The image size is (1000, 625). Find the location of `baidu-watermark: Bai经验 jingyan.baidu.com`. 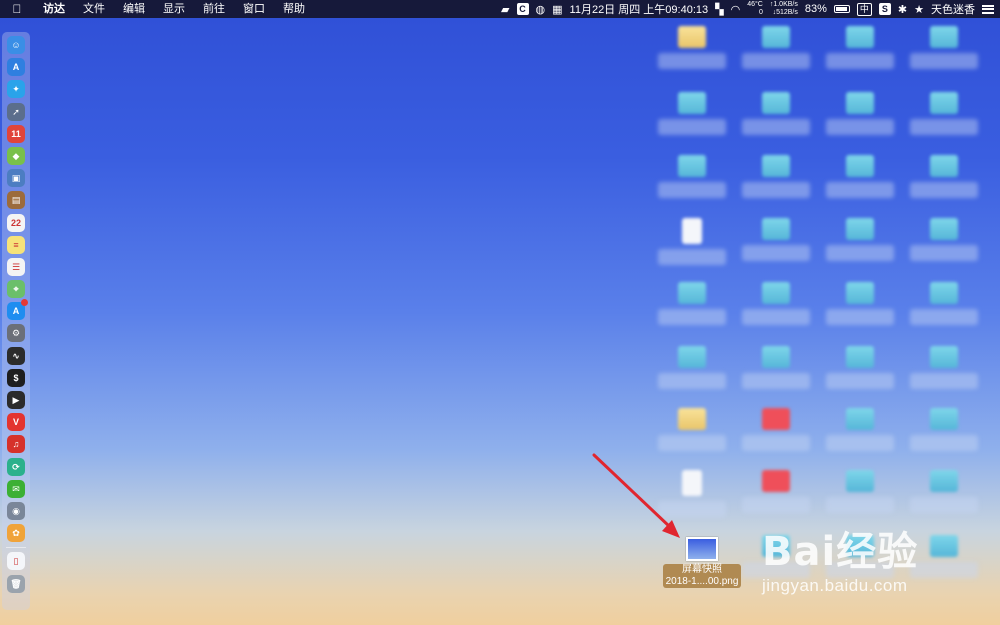

baidu-watermark: Bai经验 jingyan.baidu.com is located at coordinates (840, 564).